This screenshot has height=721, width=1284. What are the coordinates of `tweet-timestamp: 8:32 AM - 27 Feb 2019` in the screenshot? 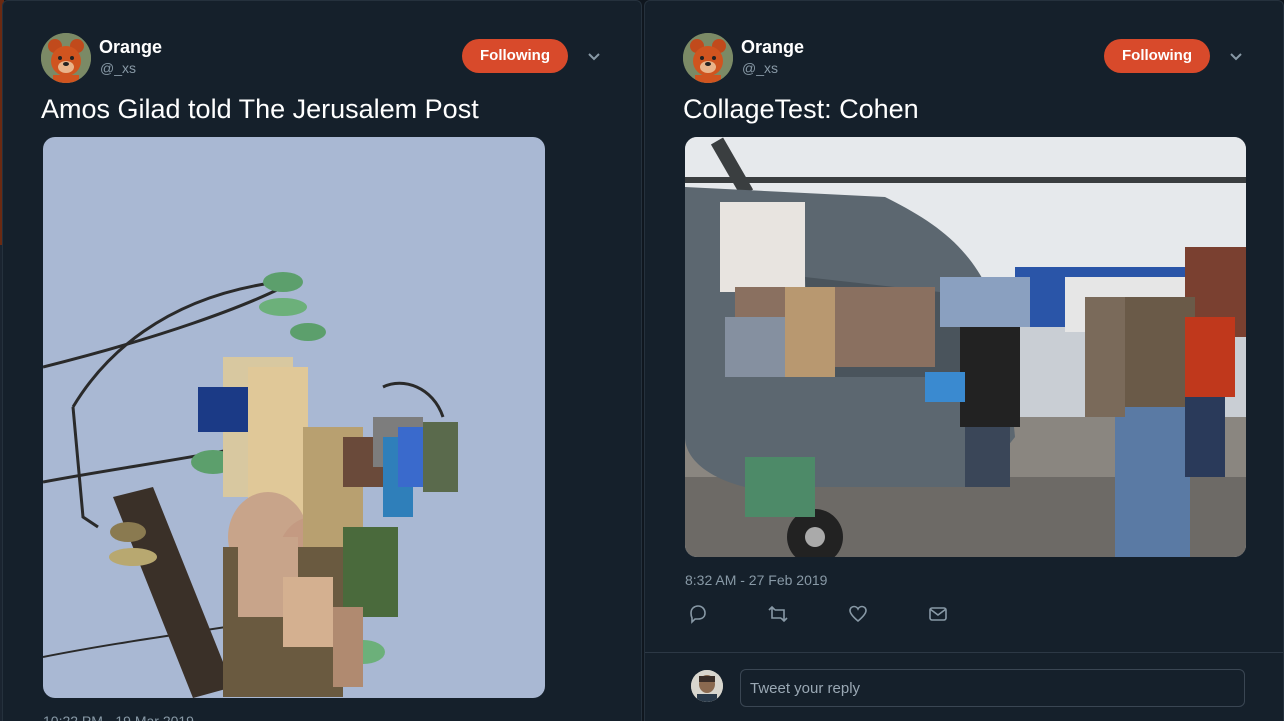 It's located at (756, 580).